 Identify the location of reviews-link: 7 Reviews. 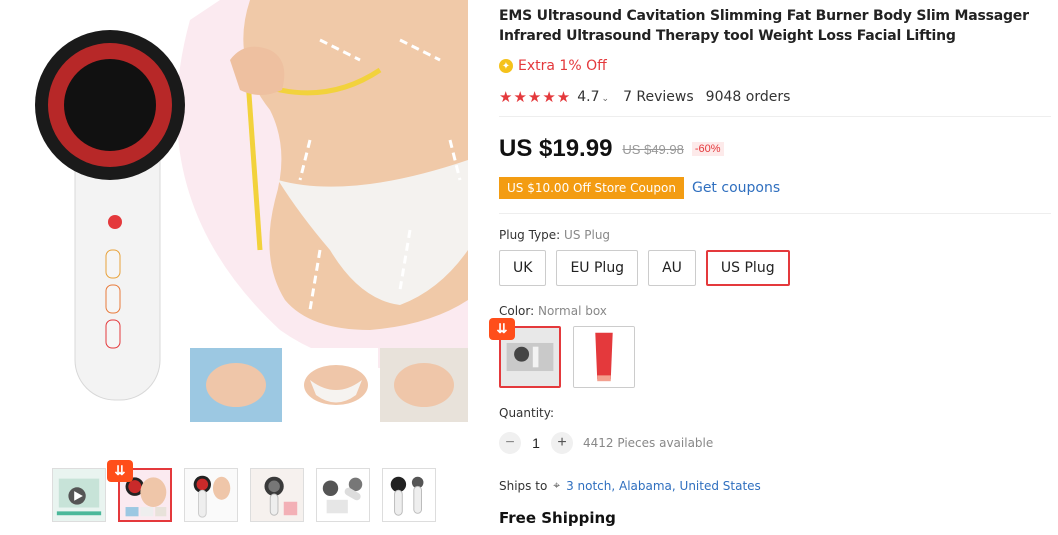
(658, 97).